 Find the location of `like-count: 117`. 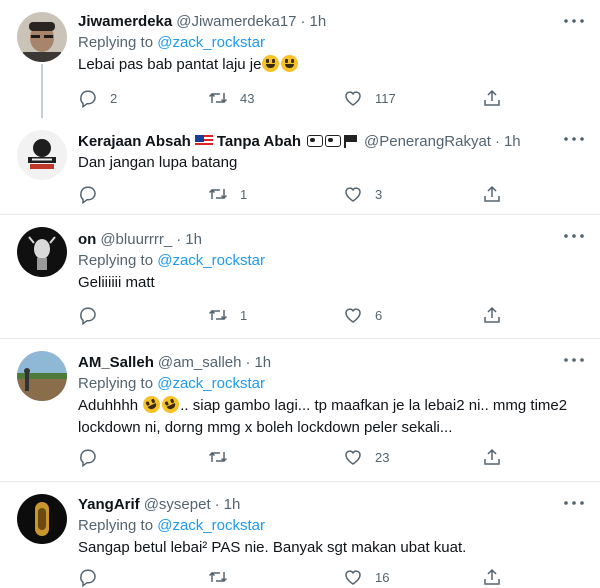

like-count: 117 is located at coordinates (385, 98).